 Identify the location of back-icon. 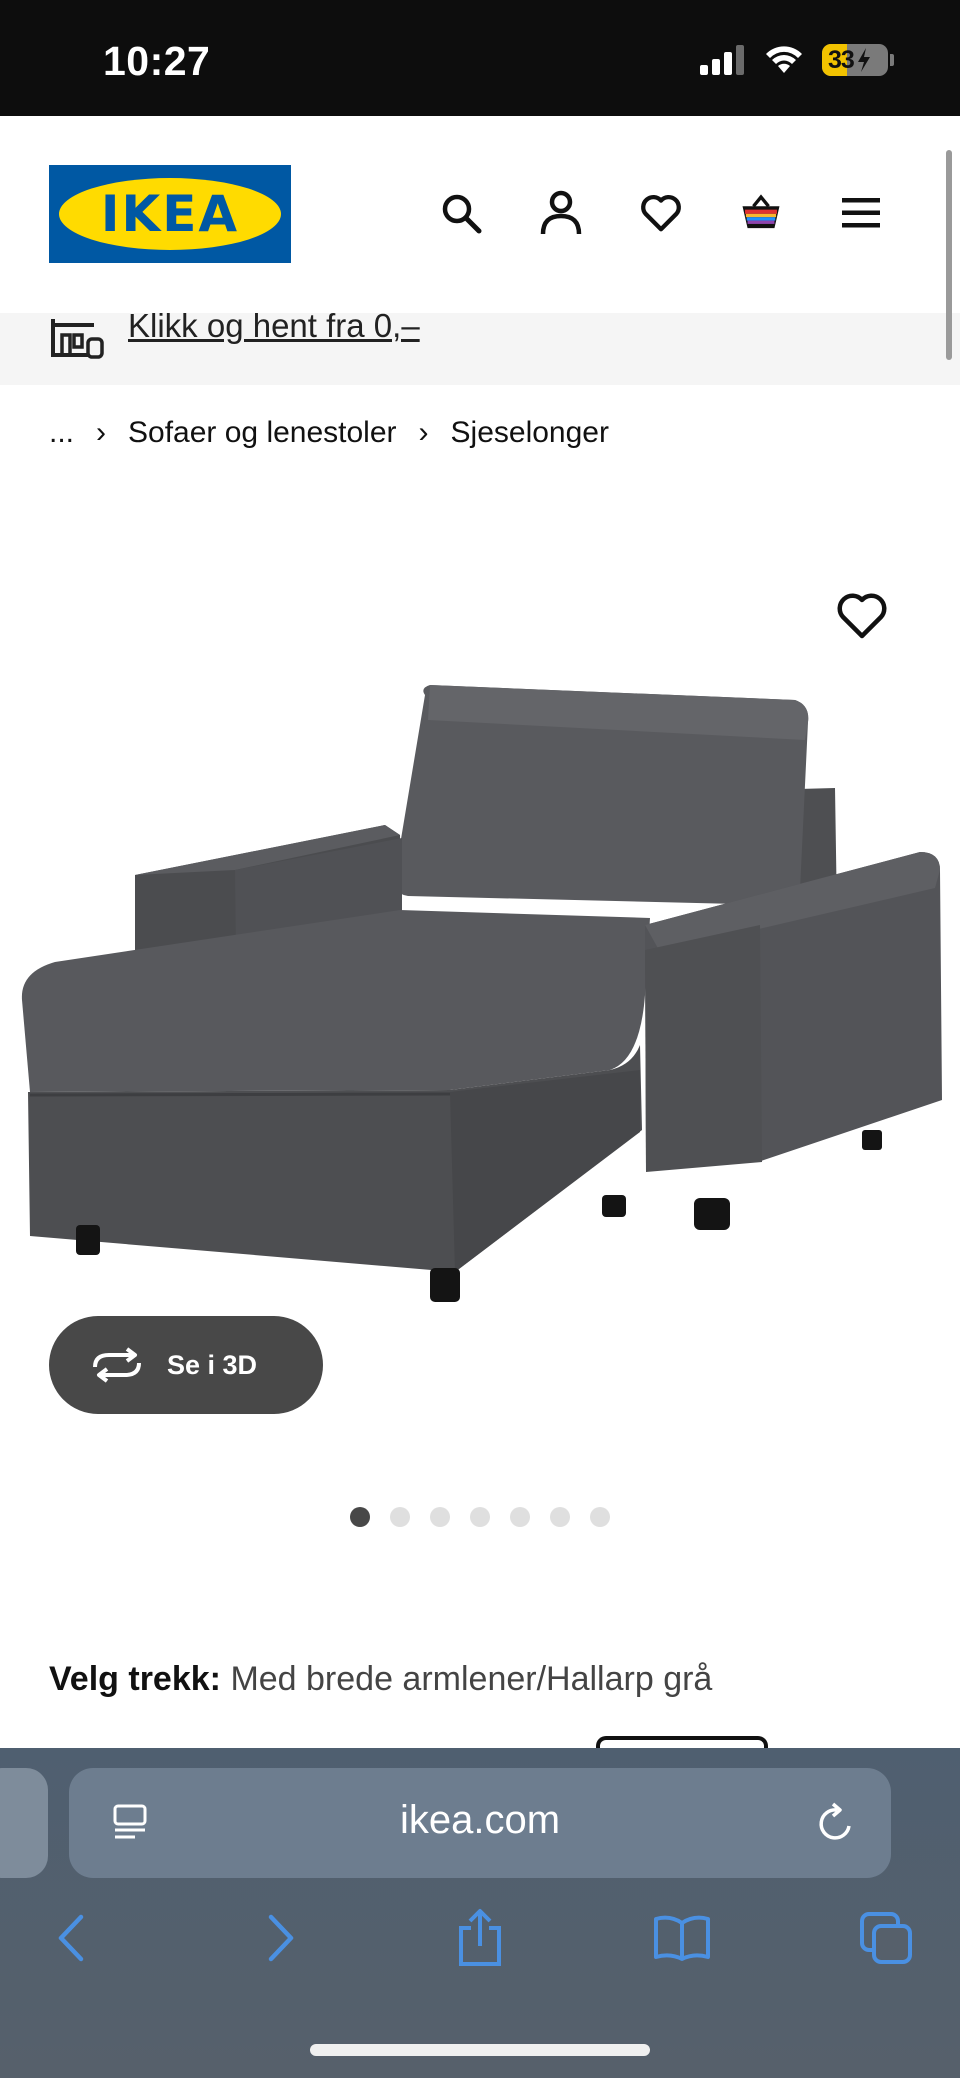
(72, 1938).